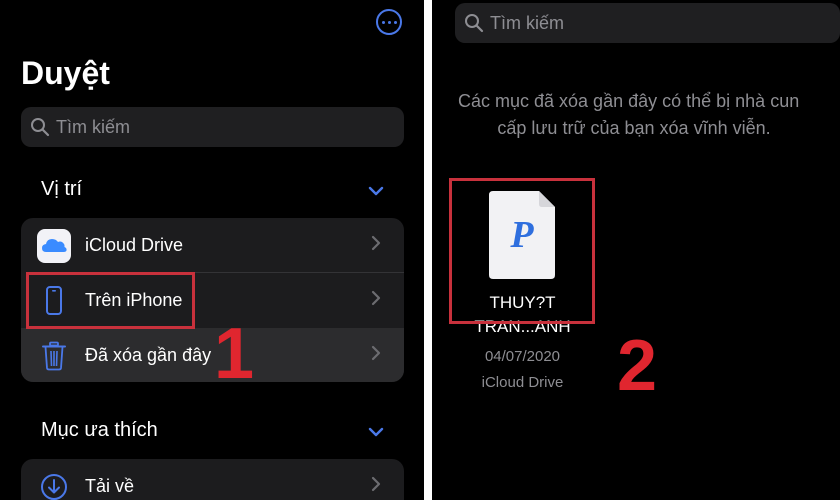  I want to click on highlight-box-on-iphone, so click(110, 300).